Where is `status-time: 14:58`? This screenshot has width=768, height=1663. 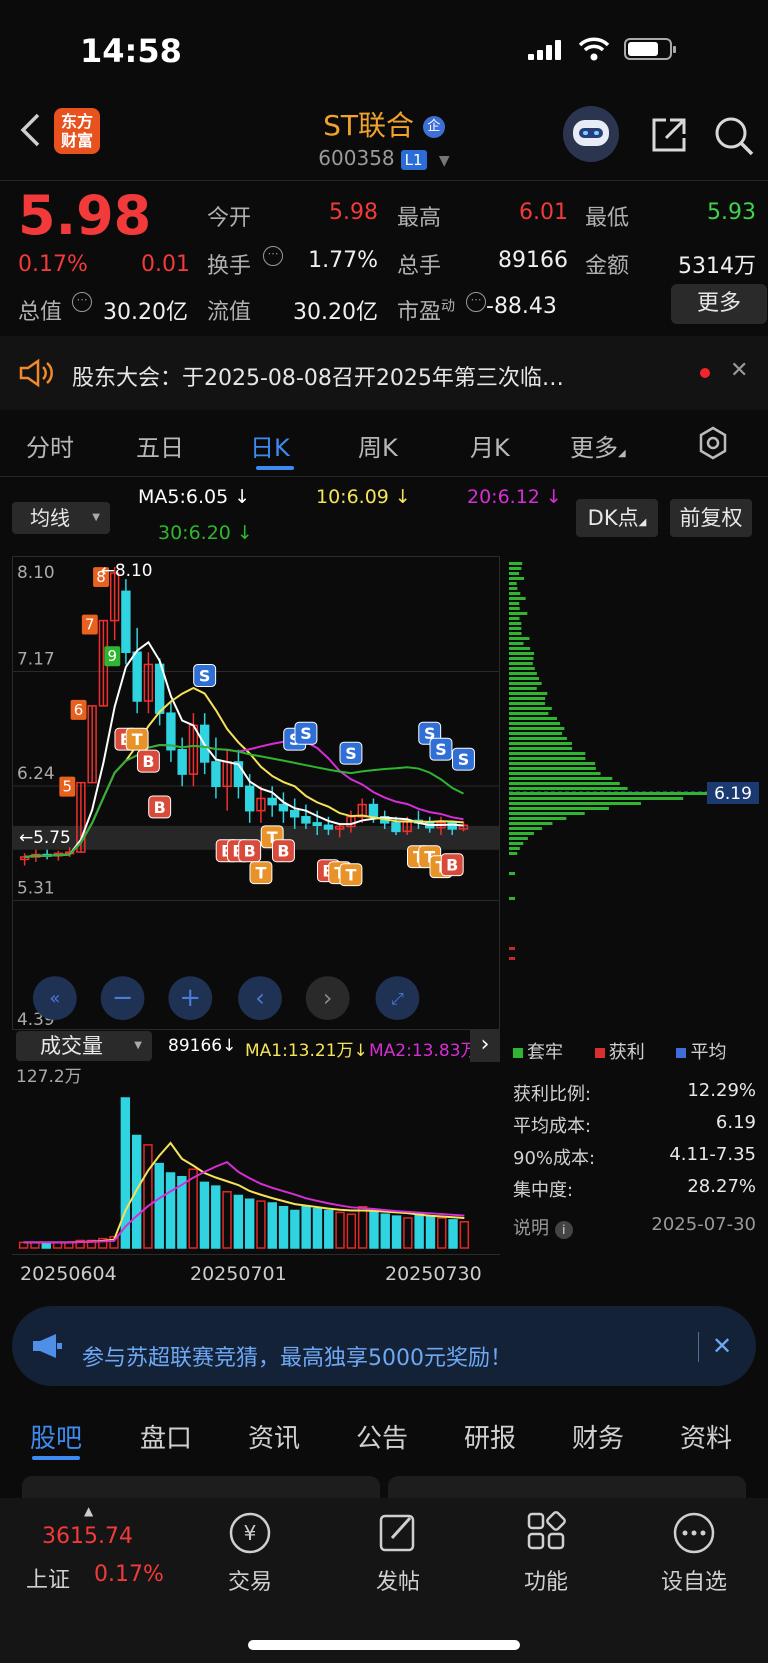 status-time: 14:58 is located at coordinates (131, 51).